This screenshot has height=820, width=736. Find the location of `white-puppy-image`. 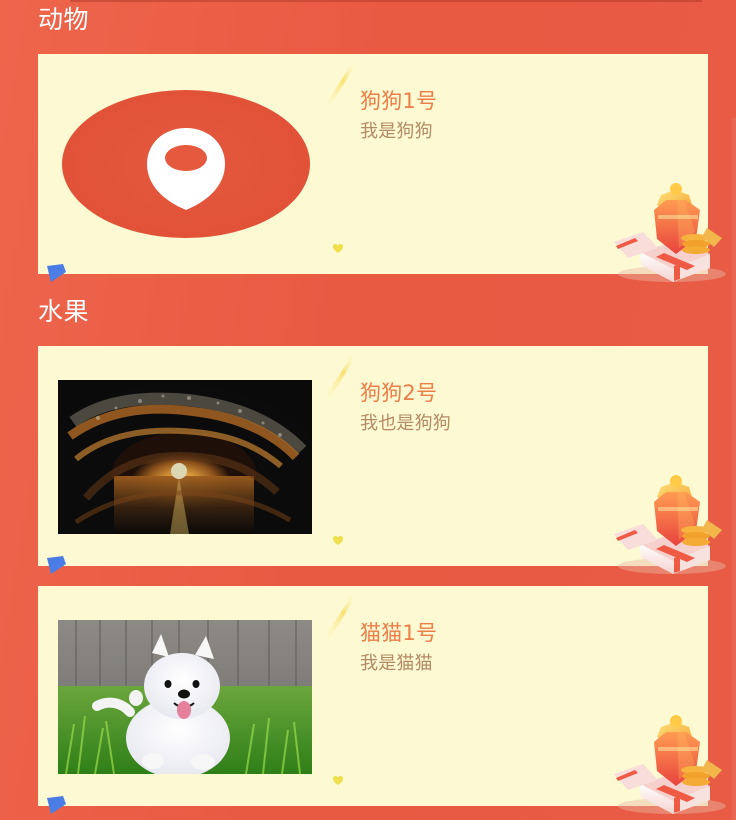

white-puppy-image is located at coordinates (185, 697).